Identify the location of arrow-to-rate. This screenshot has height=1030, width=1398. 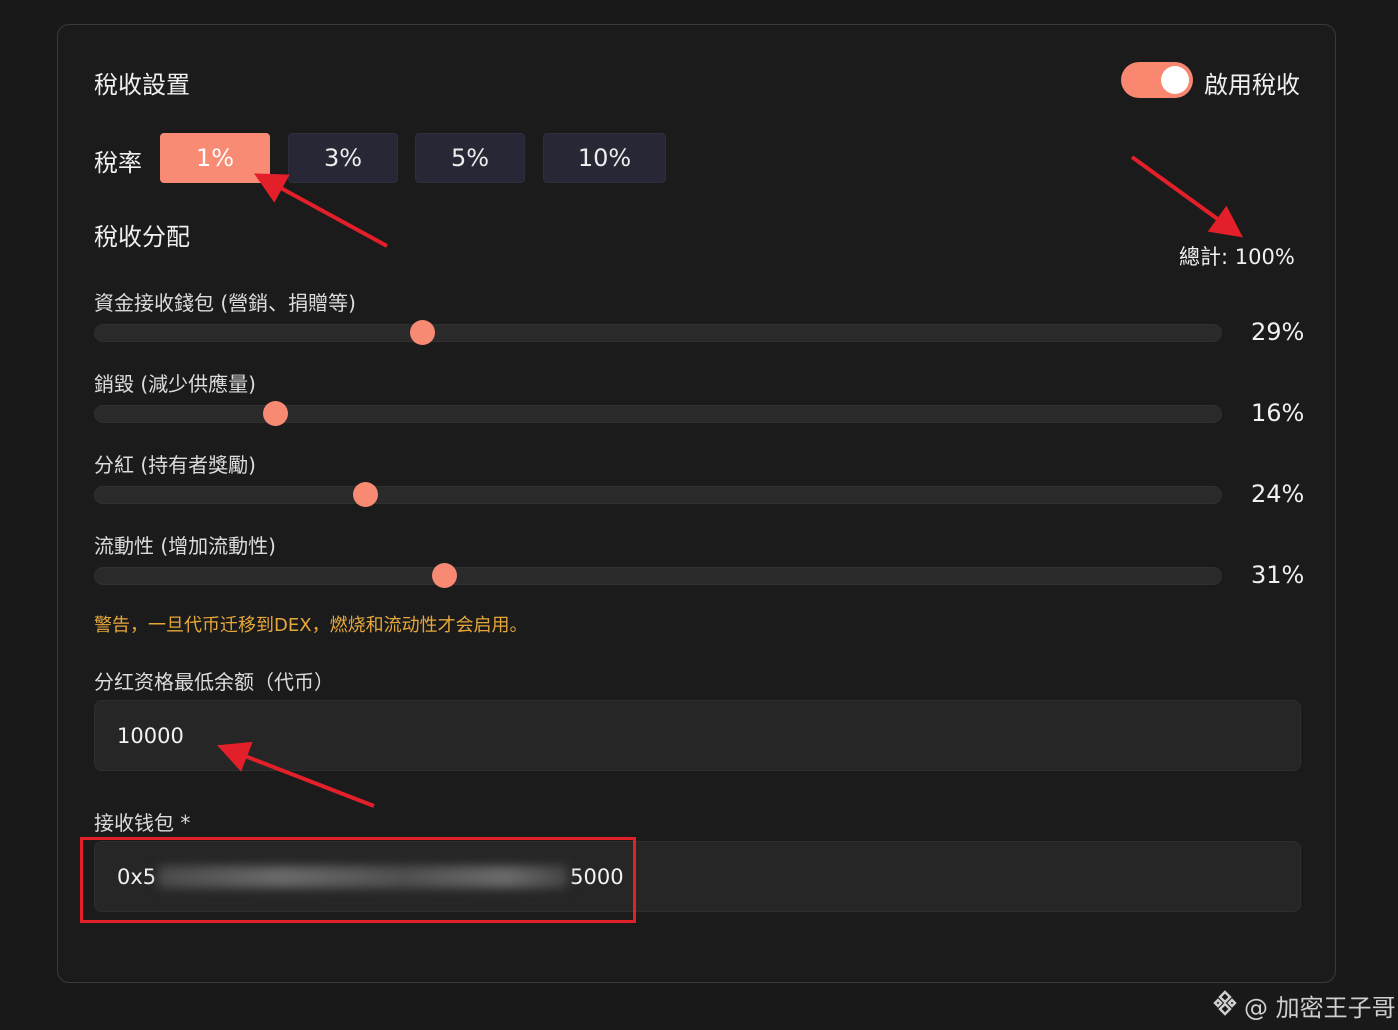
(320, 210).